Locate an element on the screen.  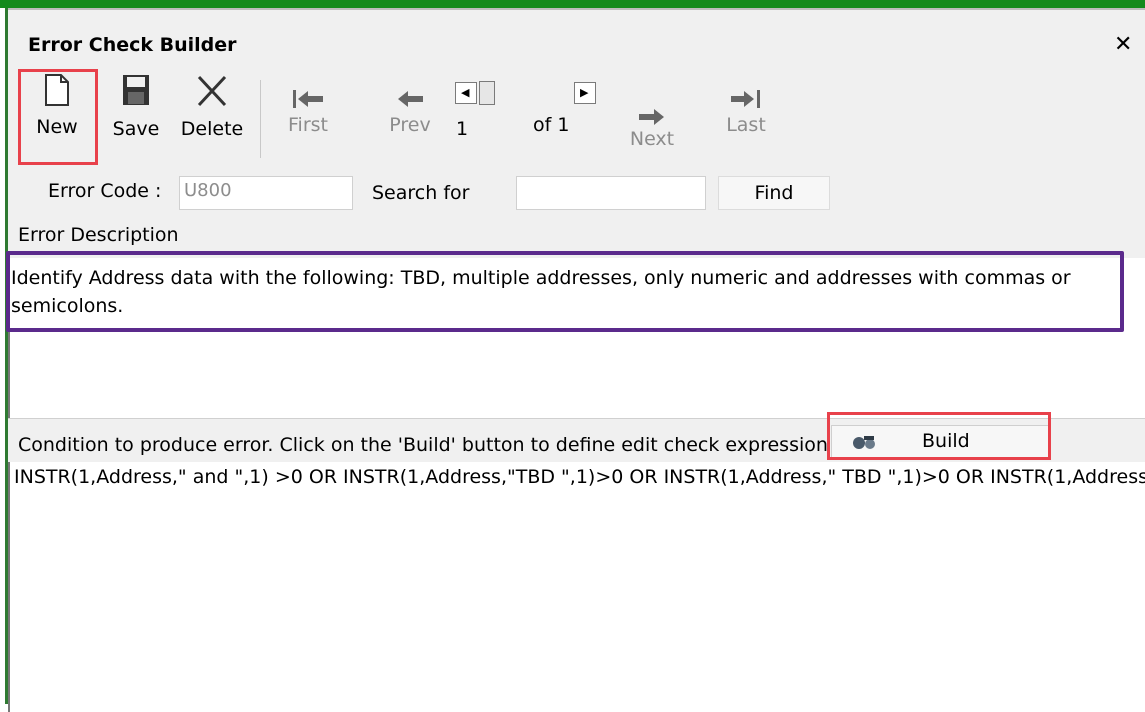
window-title: Error Check Builder is located at coordinates (132, 45).